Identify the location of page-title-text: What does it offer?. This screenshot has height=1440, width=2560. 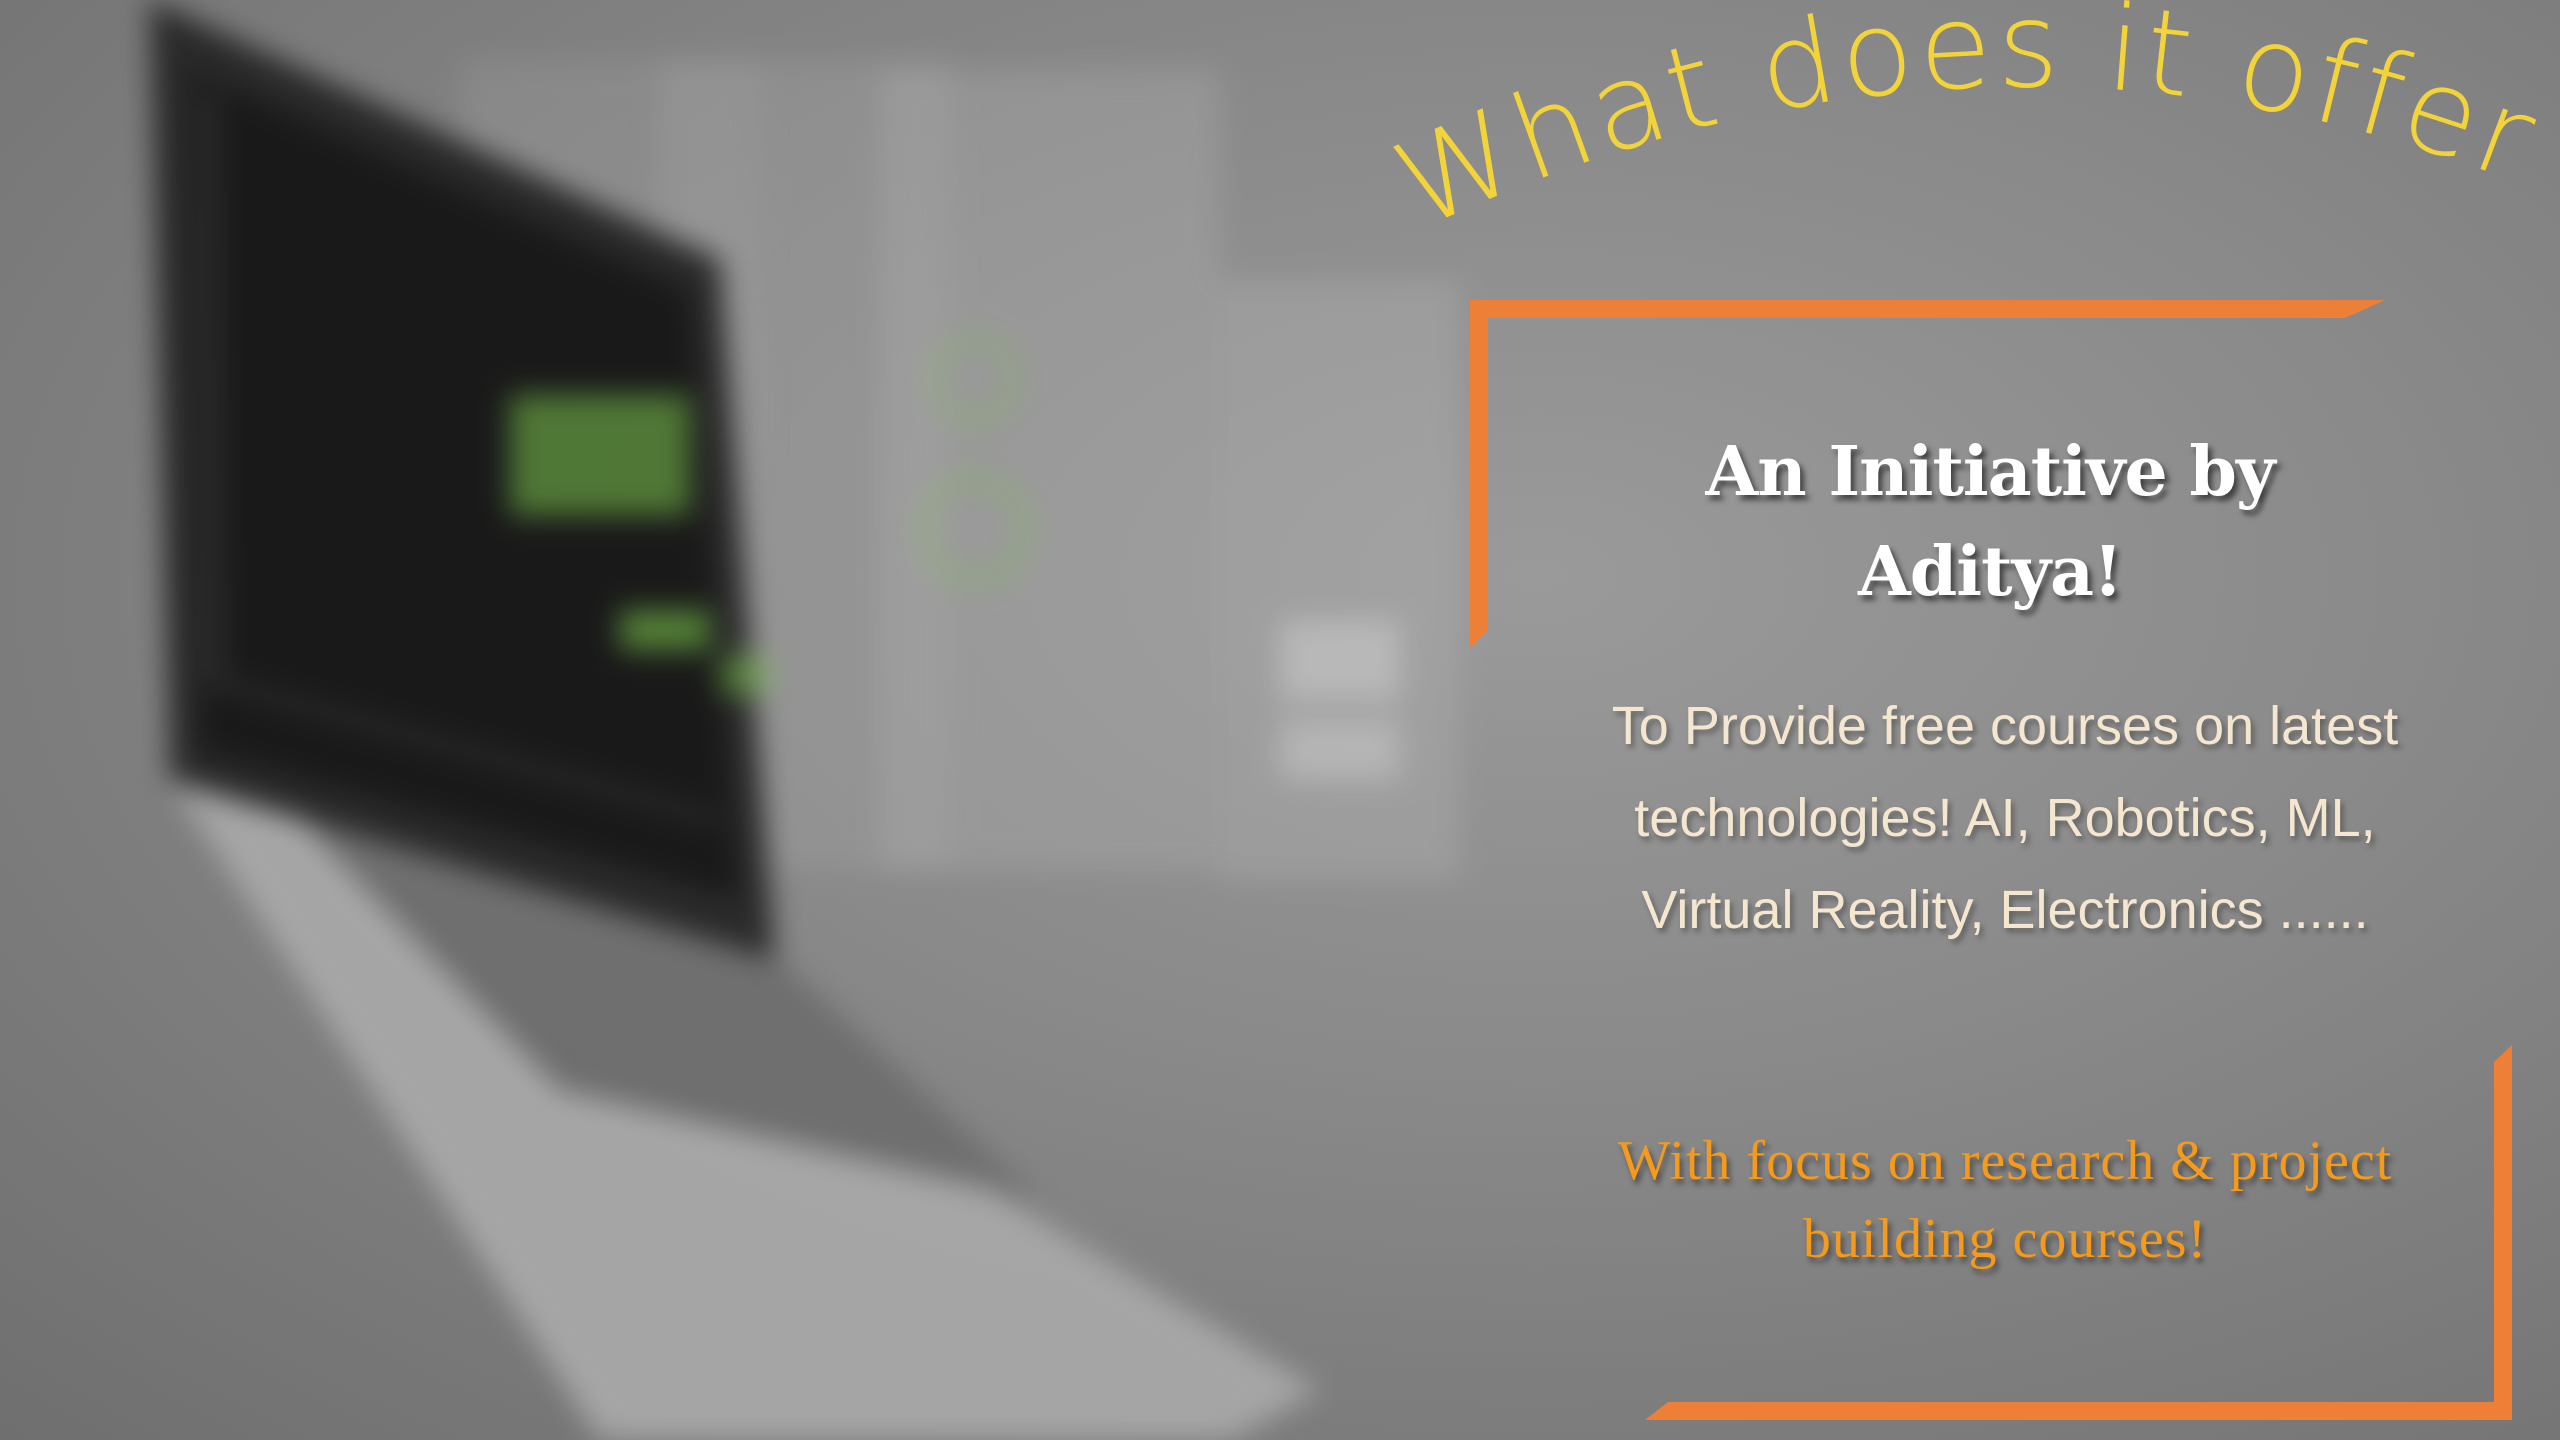
(1951, 127).